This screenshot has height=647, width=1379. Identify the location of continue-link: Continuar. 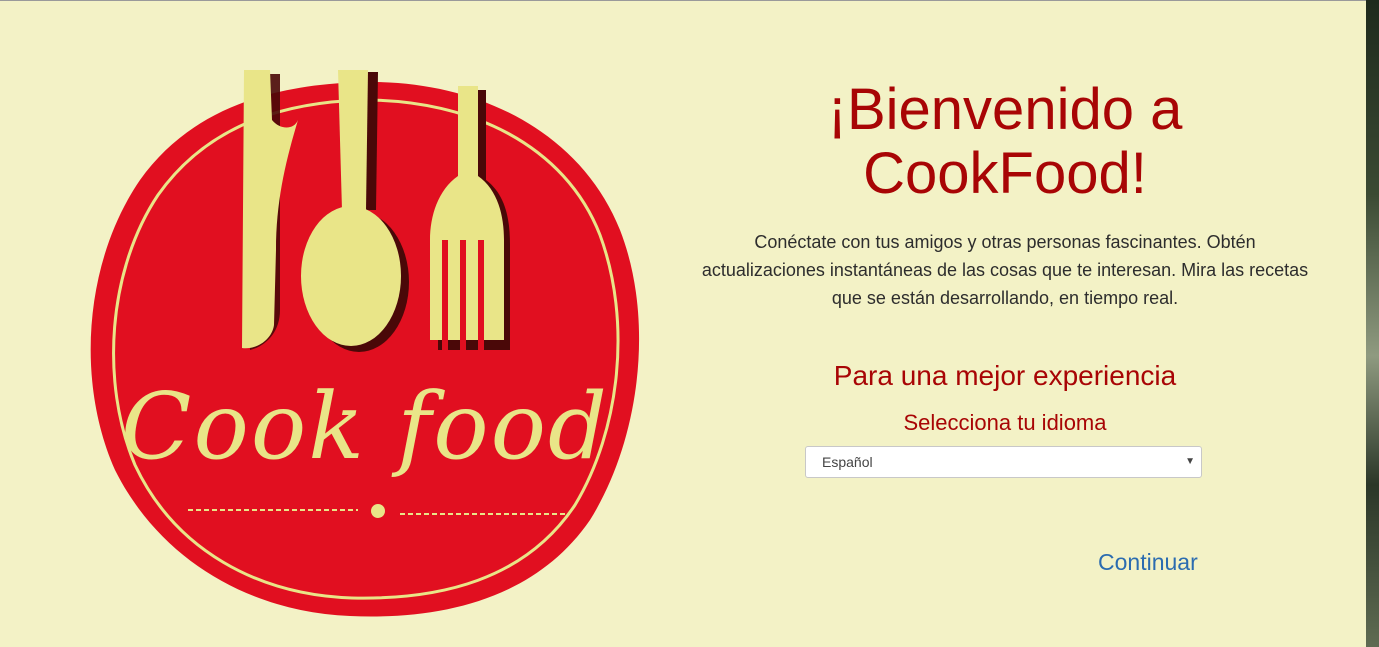
(1148, 562).